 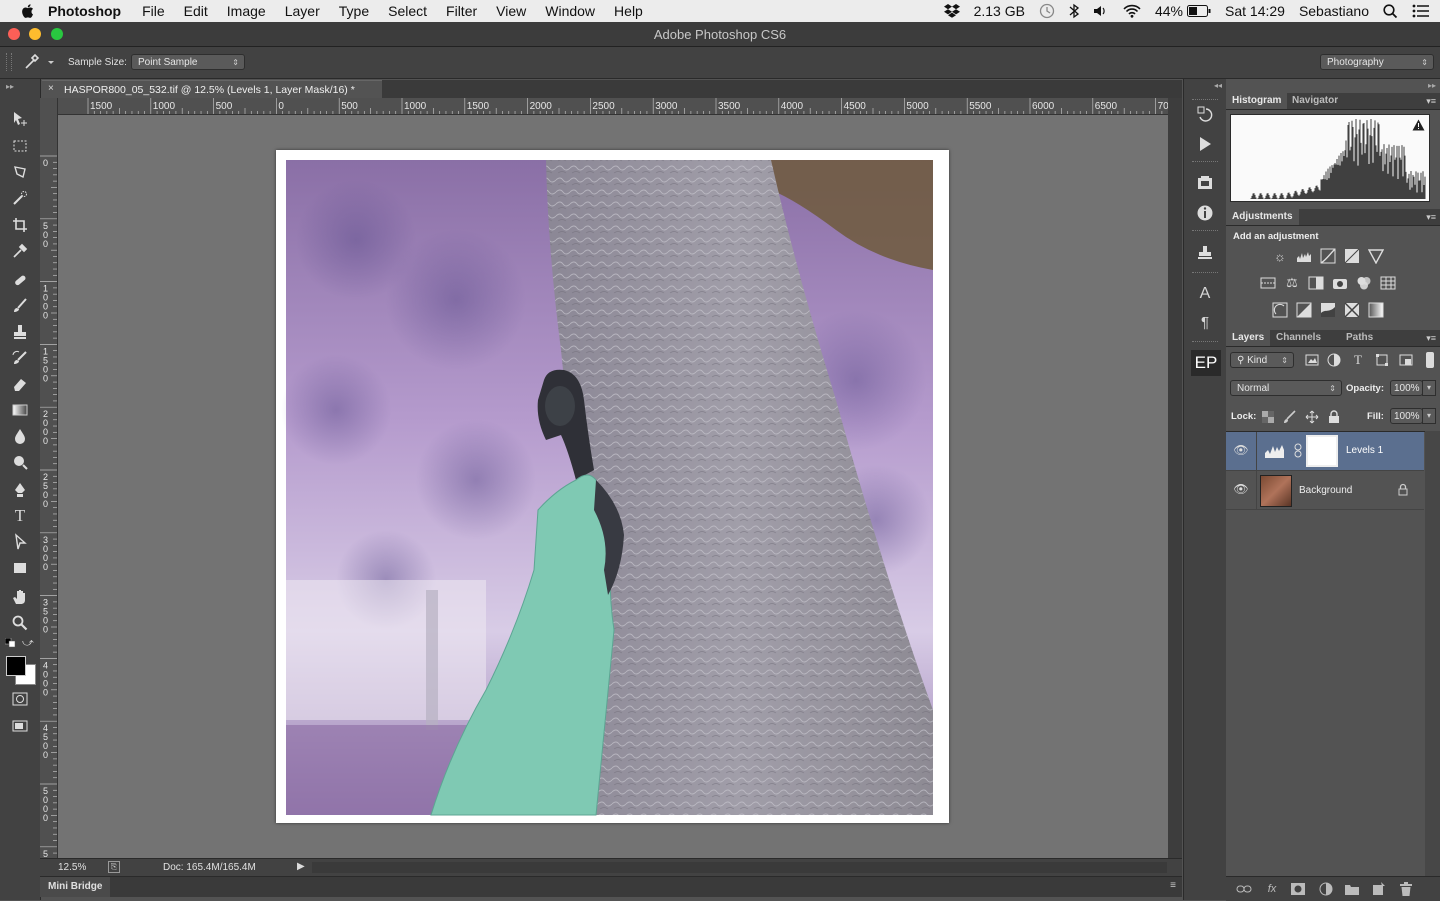 What do you see at coordinates (20, 358) in the screenshot?
I see `history-brush-tool-icon` at bounding box center [20, 358].